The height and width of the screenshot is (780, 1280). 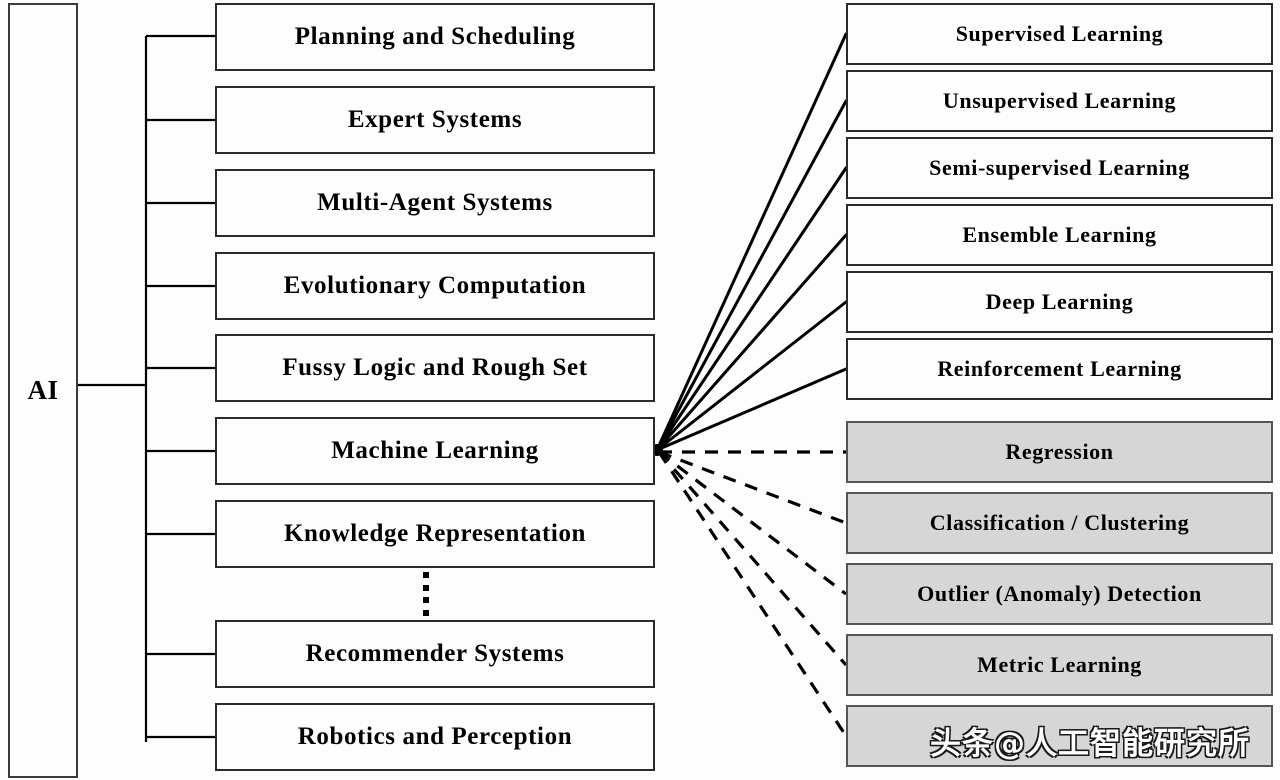 I want to click on node-metric-learning: Metric Learning, so click(x=1059, y=665).